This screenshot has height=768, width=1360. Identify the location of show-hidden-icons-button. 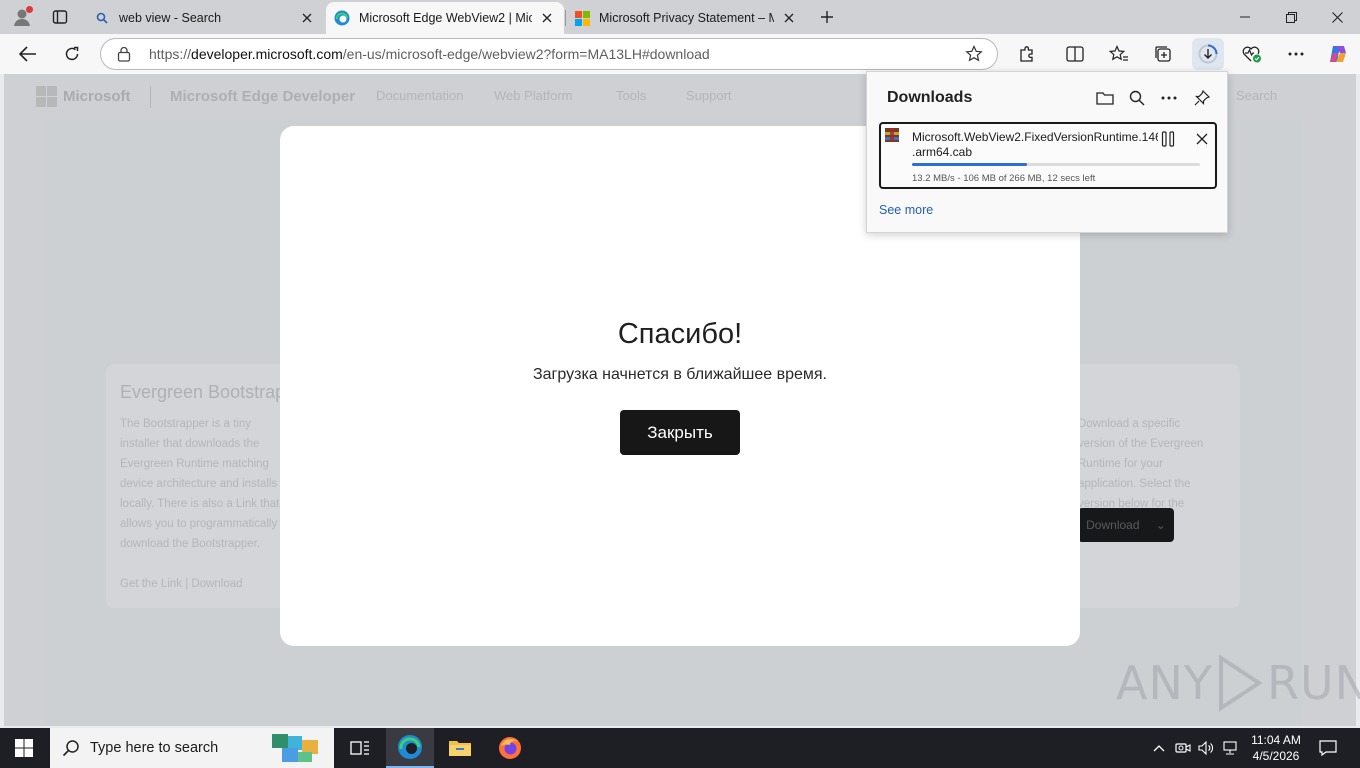
(1159, 748).